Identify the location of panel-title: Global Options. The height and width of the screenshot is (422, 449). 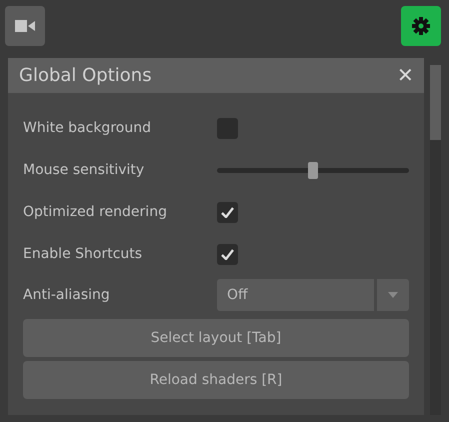
(85, 75).